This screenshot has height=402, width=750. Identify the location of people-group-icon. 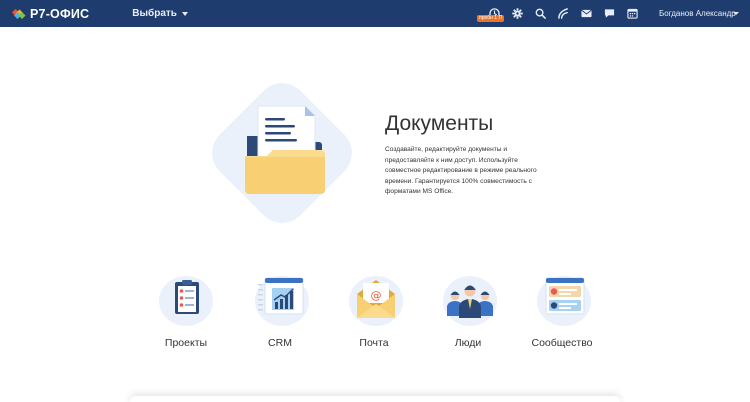
(470, 301).